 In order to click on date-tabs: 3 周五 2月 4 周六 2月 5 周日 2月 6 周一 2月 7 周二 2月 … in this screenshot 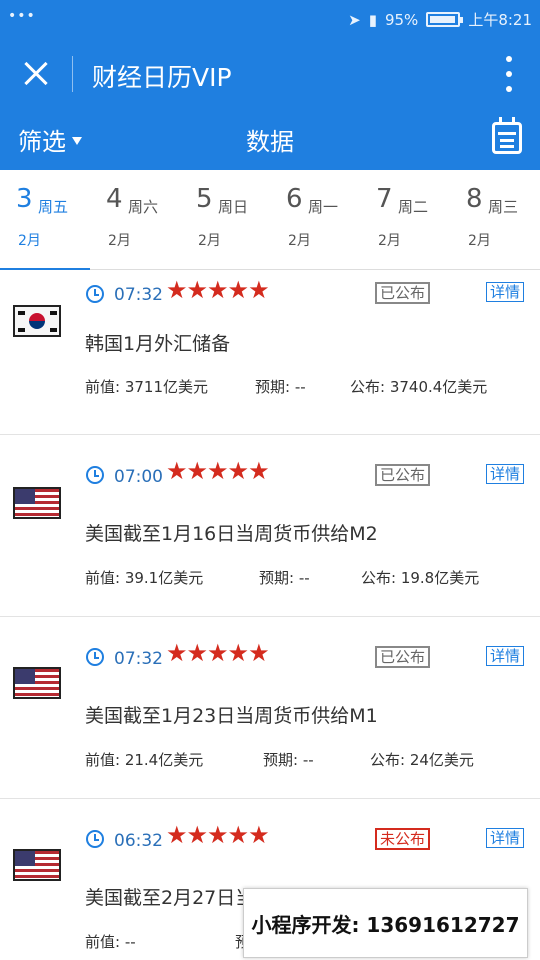, I will do `click(270, 220)`.